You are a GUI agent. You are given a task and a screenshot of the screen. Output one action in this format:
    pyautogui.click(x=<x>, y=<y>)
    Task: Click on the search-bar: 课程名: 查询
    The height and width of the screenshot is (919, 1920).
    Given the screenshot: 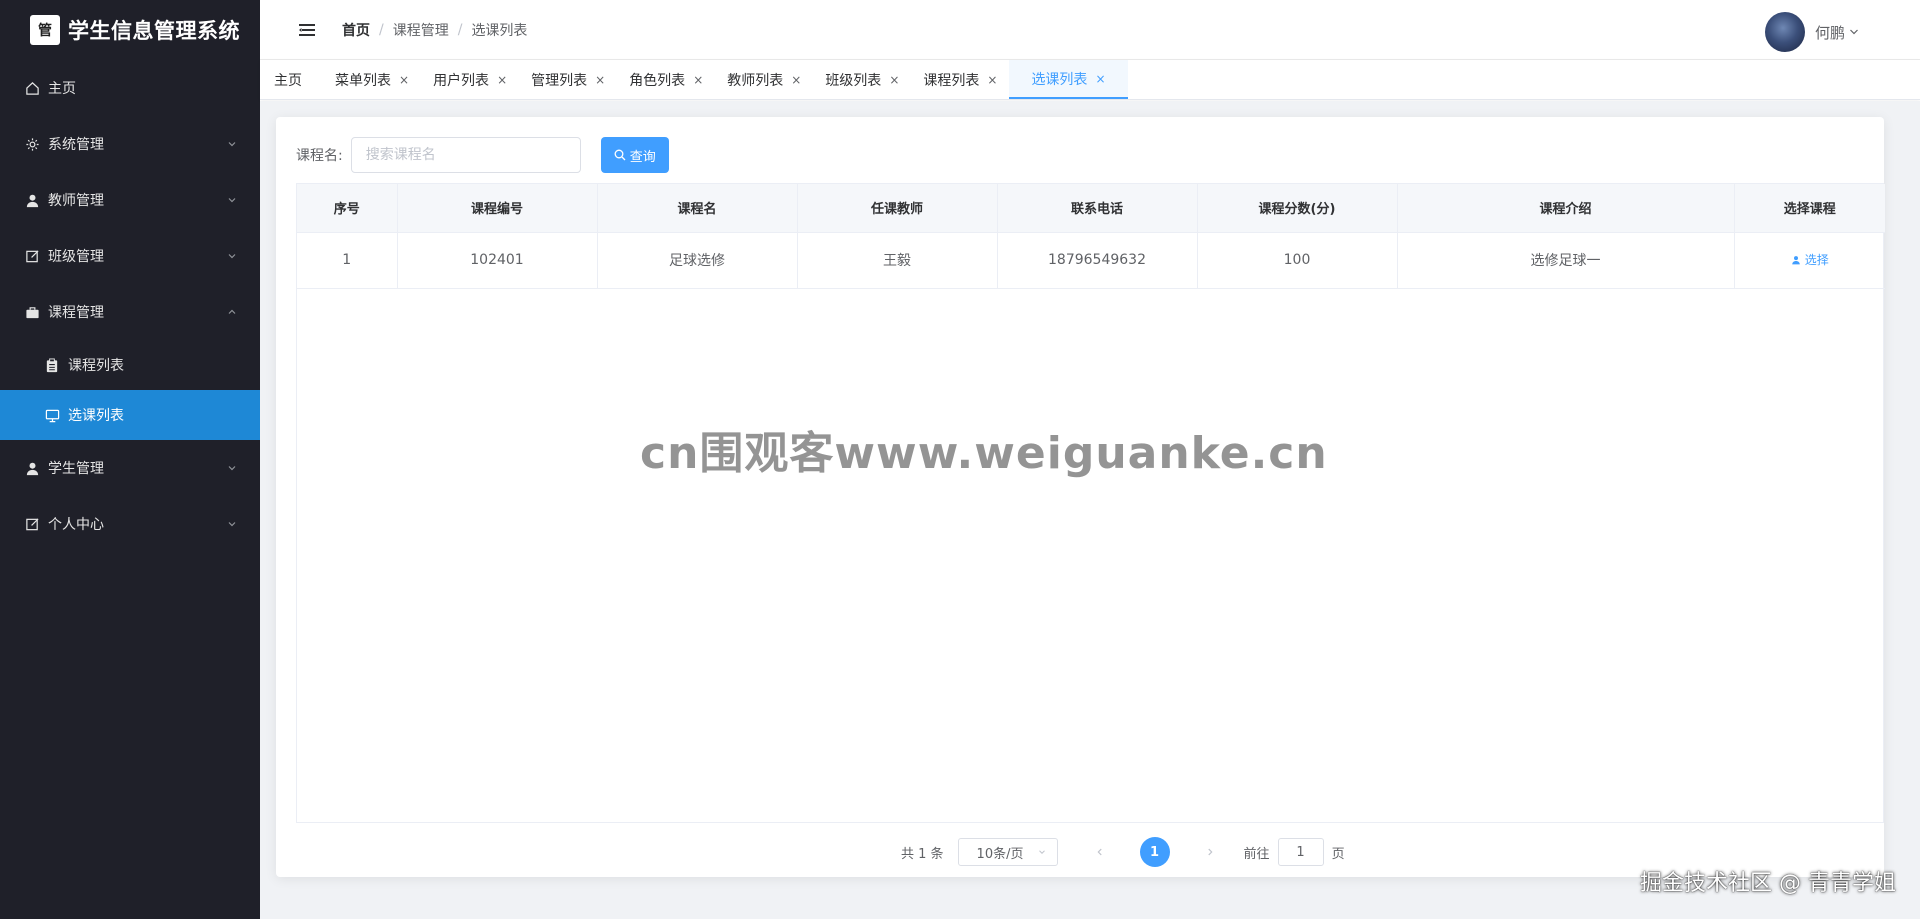 What is the action you would take?
    pyautogui.click(x=482, y=155)
    